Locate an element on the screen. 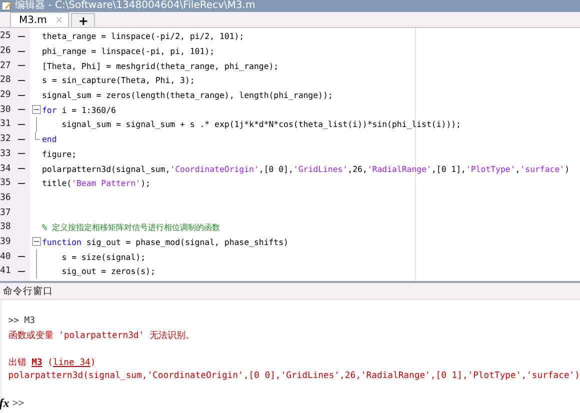  line-number: 33 is located at coordinates (6, 153).